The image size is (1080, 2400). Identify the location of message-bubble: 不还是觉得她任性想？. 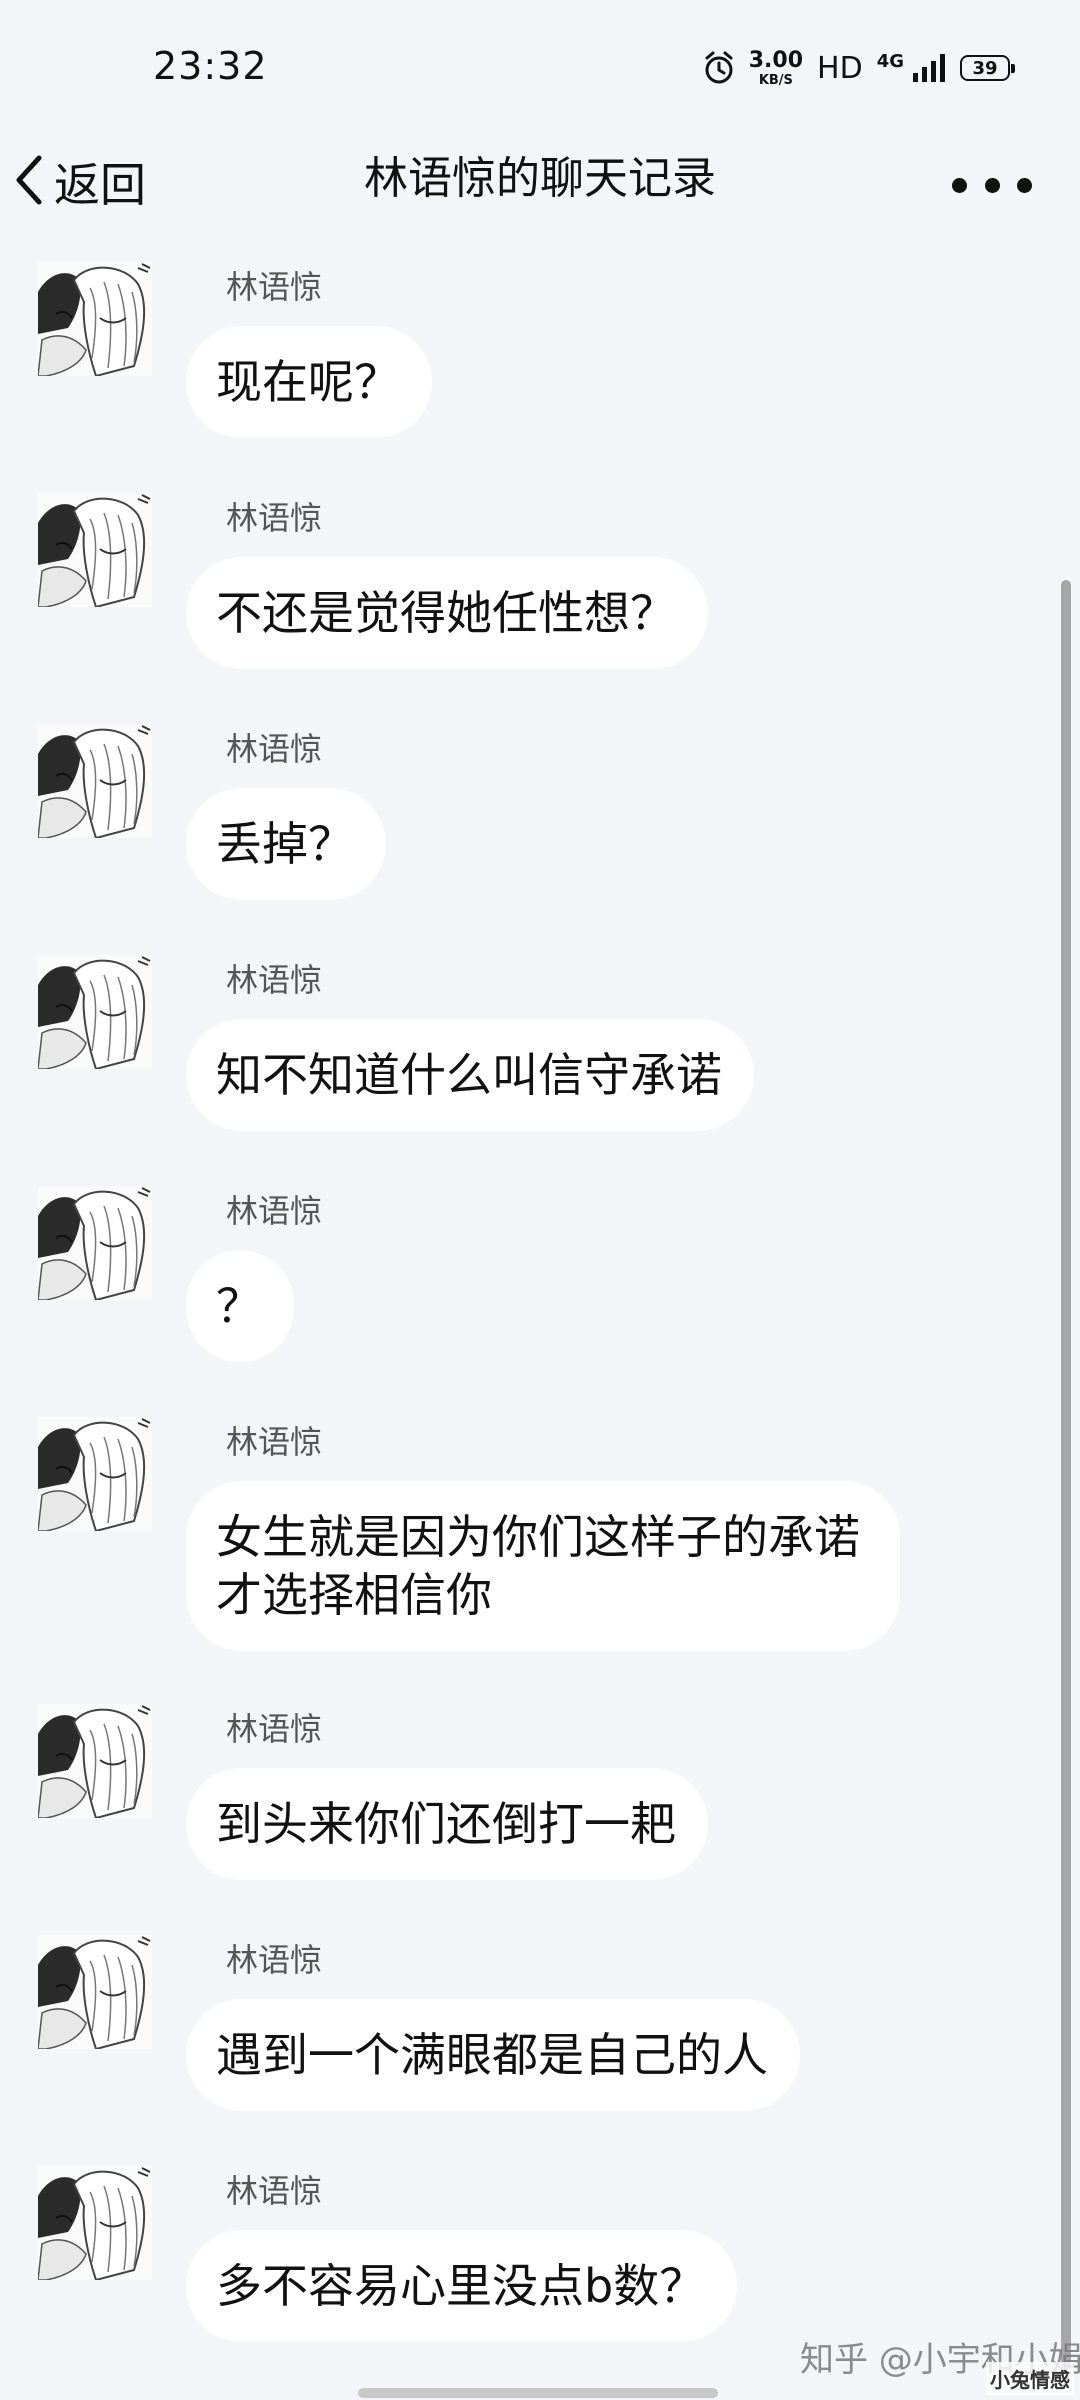
(447, 613).